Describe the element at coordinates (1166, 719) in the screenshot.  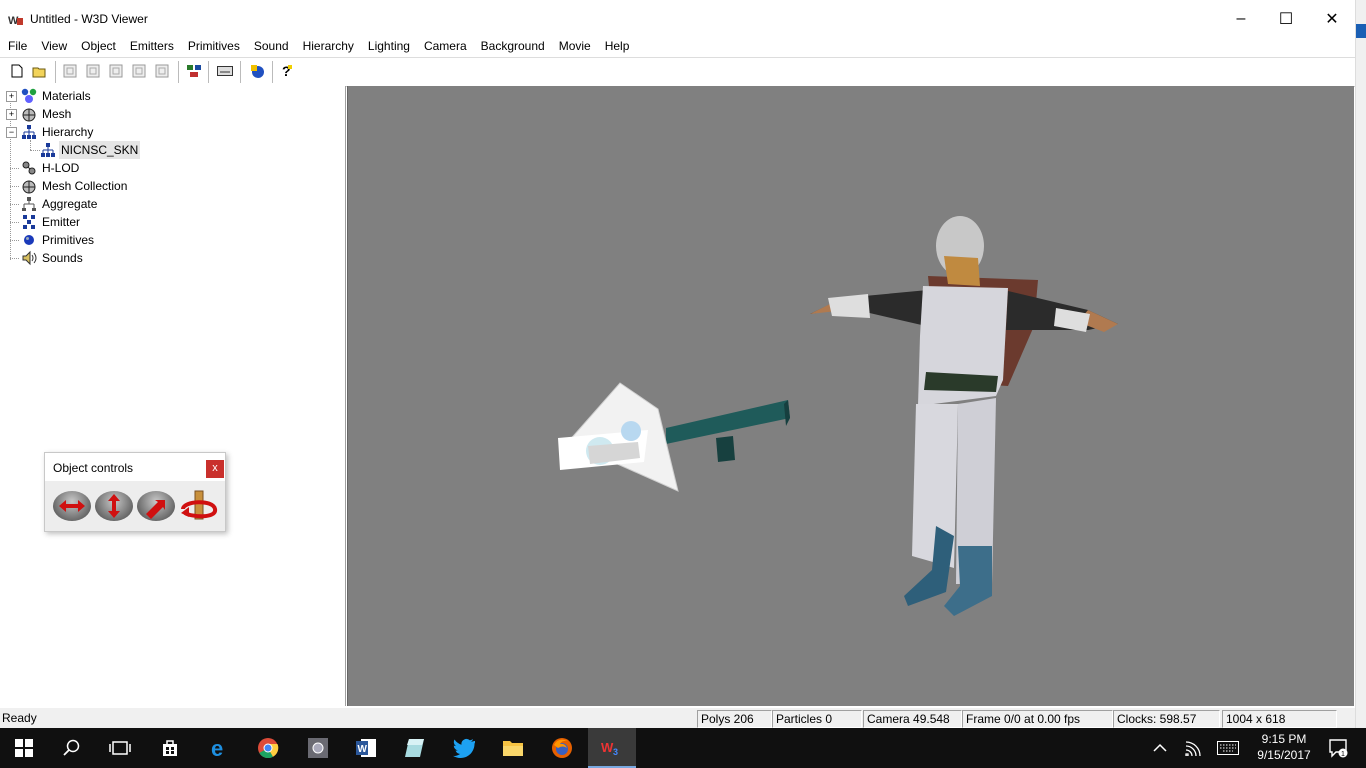
I see `status-clocks: Clocks: 598.57` at that location.